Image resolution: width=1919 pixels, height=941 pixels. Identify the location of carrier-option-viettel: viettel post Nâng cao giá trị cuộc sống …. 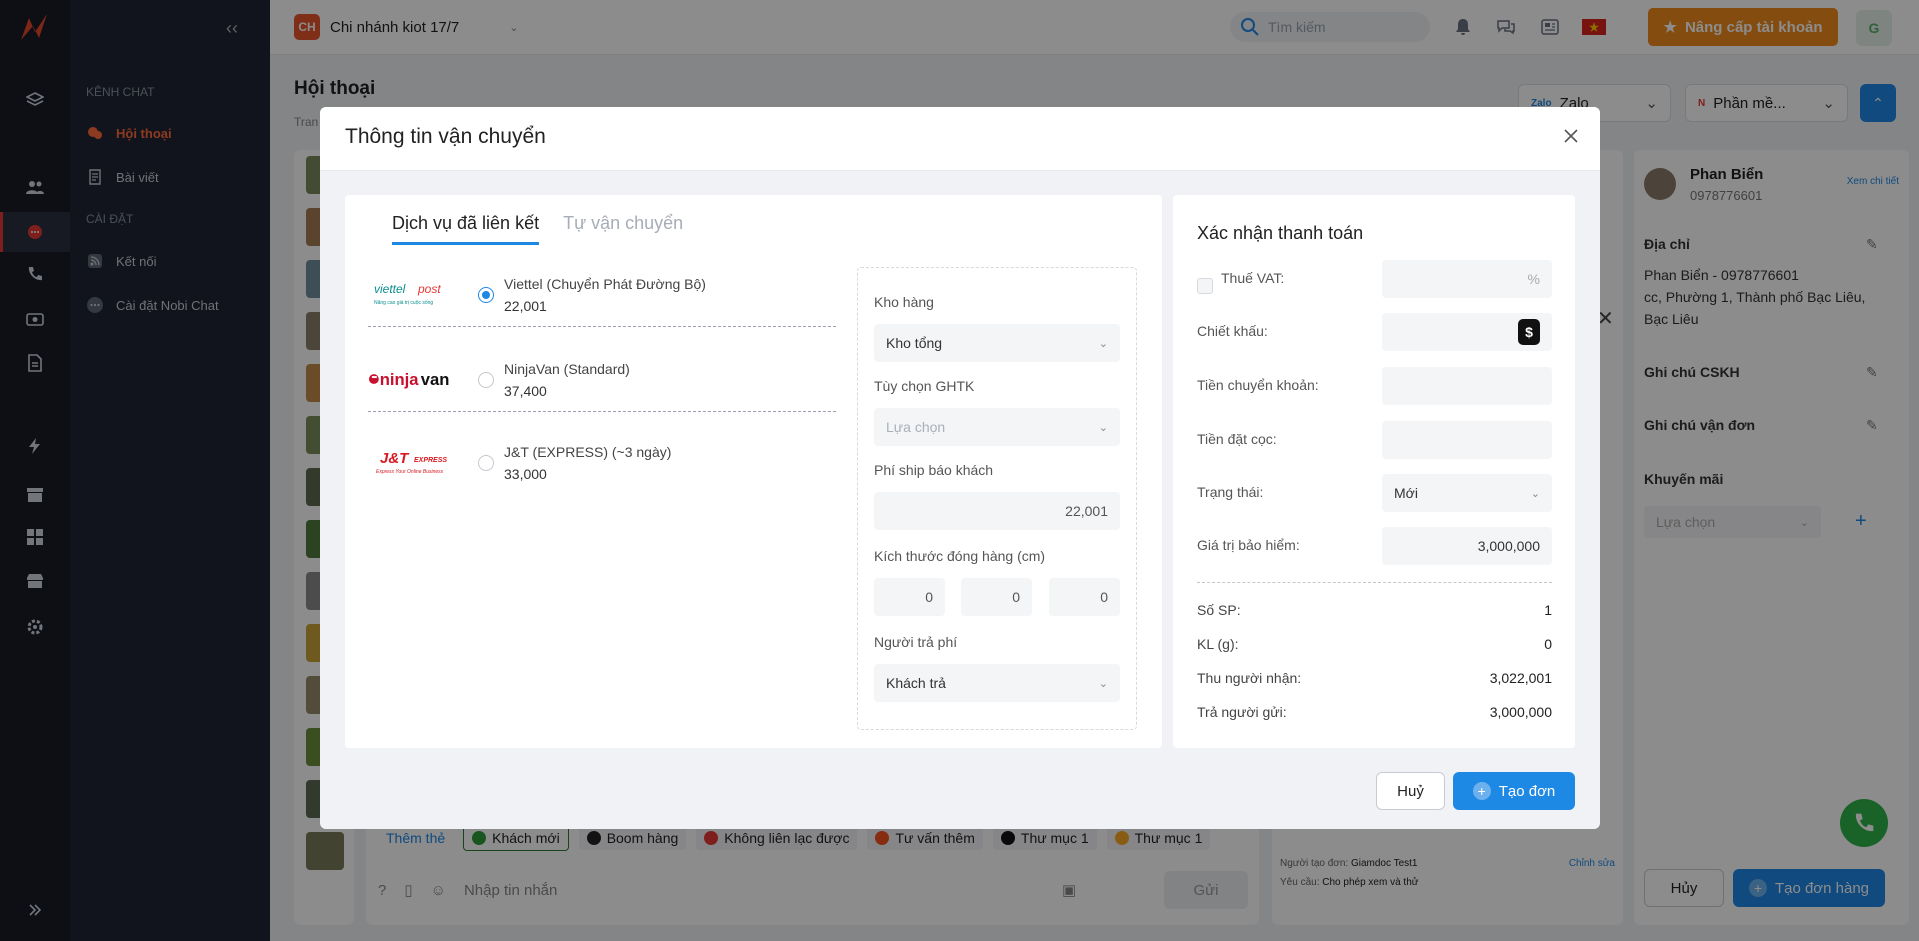
(602, 295).